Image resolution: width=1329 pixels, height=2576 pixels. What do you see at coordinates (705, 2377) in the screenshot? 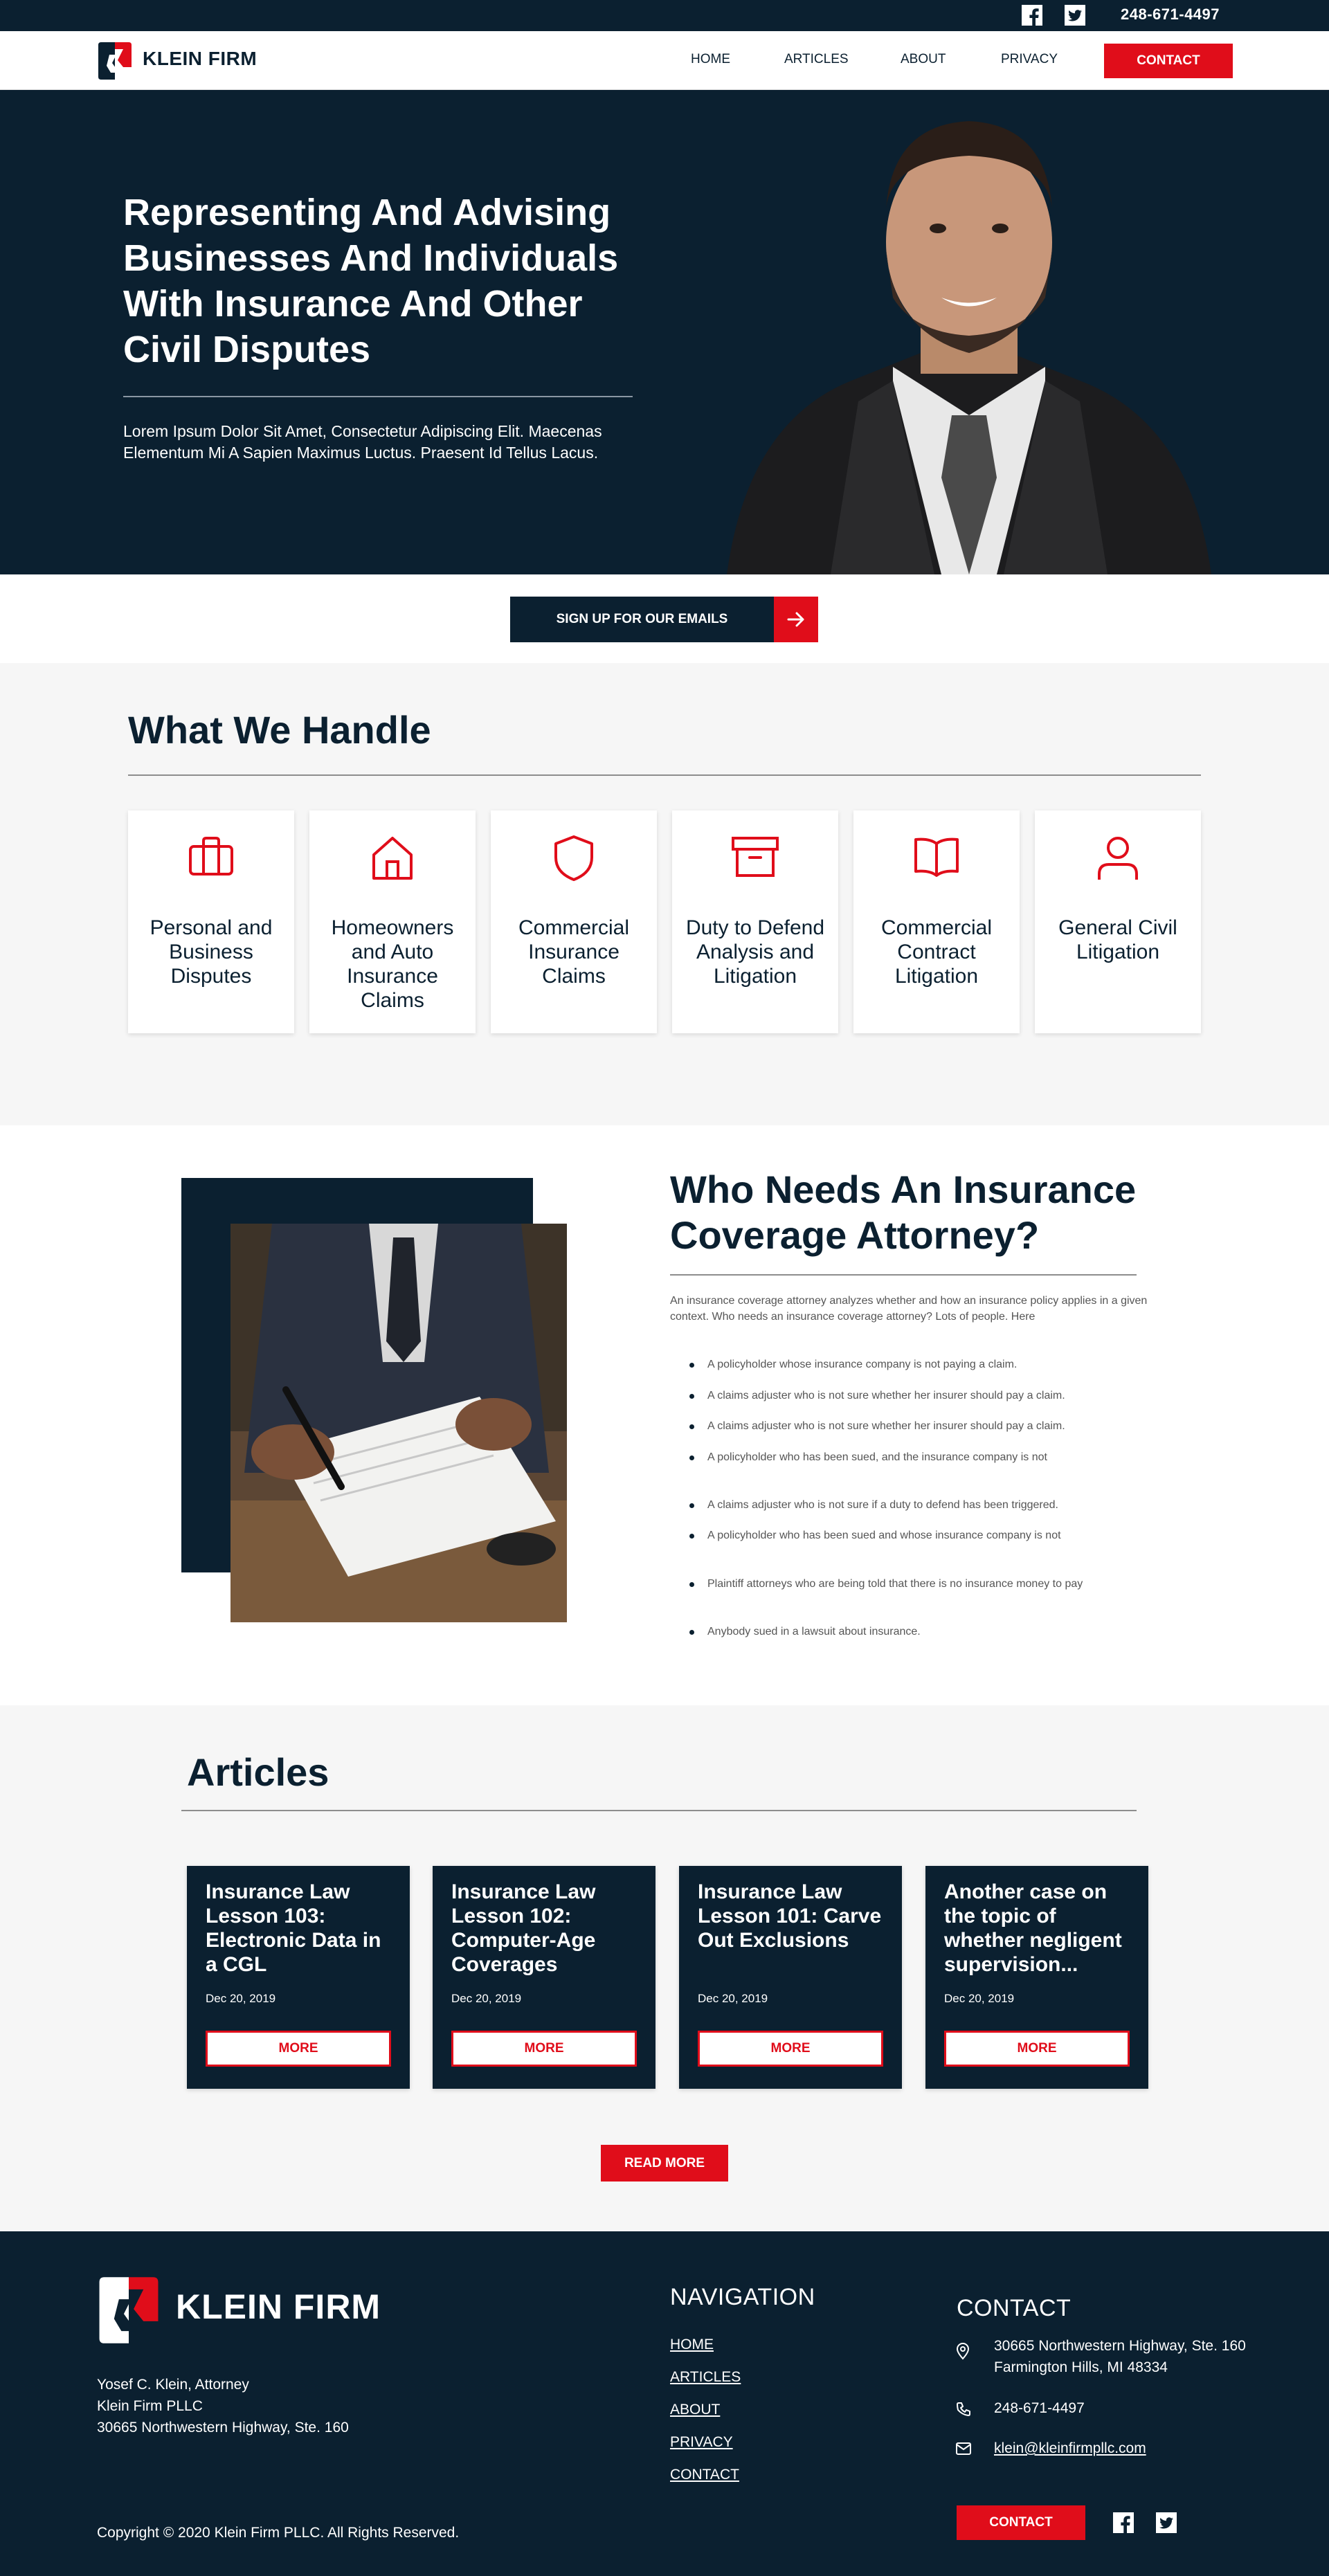
I see `footer-nav-articles: ARTICLES` at bounding box center [705, 2377].